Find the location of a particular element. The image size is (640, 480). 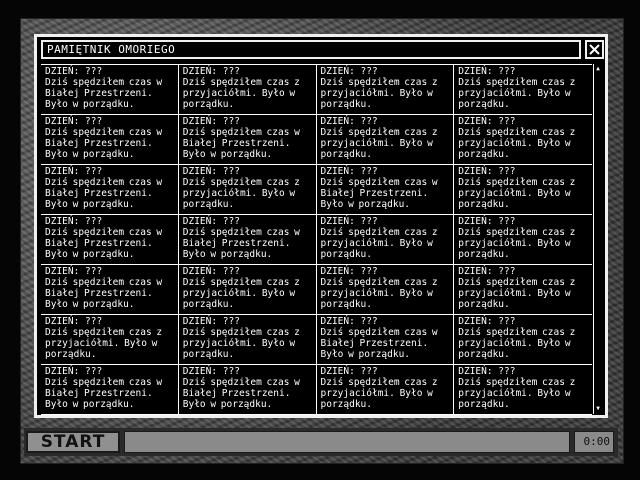

scroll-up-icon: ▲ is located at coordinates (598, 69).